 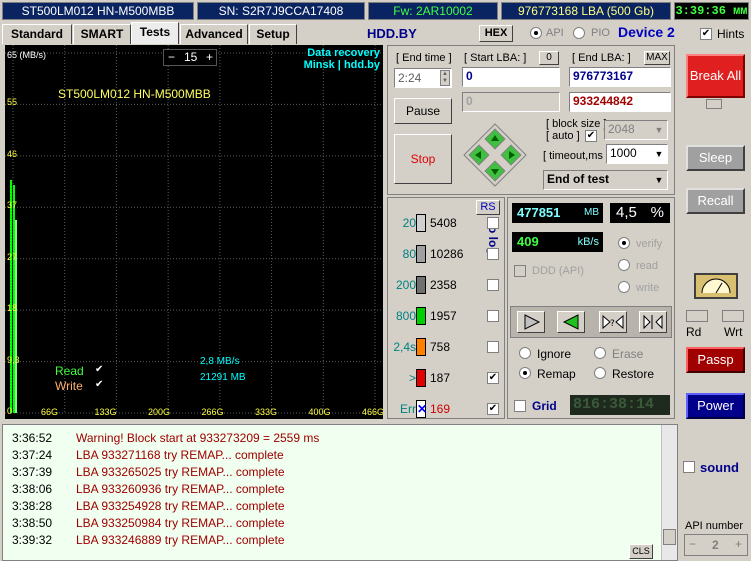 What do you see at coordinates (440, 409) in the screenshot?
I see `stat-count: 169` at bounding box center [440, 409].